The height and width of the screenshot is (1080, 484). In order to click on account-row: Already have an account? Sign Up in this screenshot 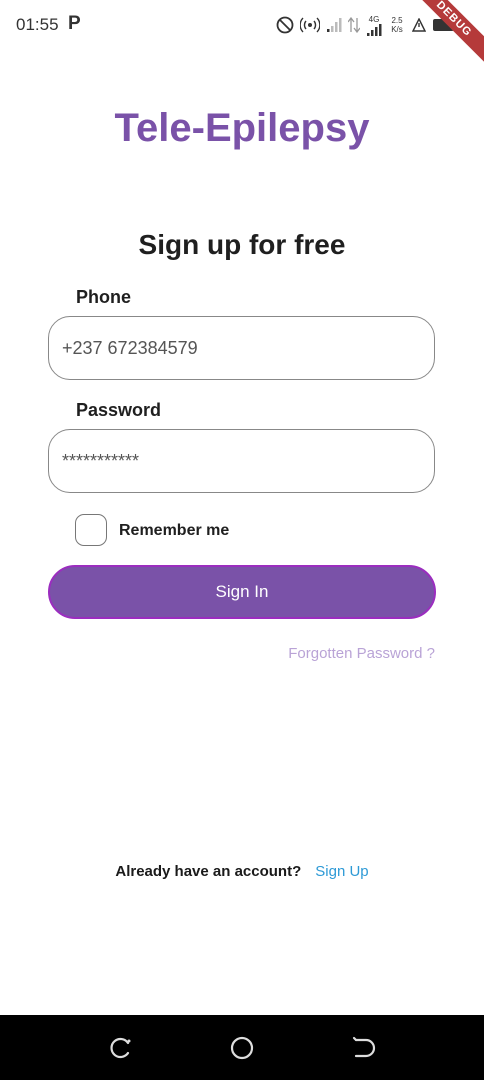, I will do `click(242, 871)`.